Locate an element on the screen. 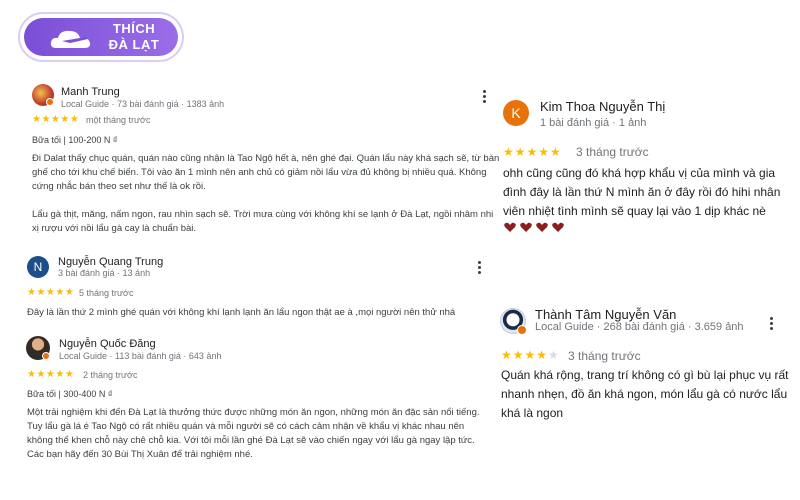  avatar: K is located at coordinates (516, 113).